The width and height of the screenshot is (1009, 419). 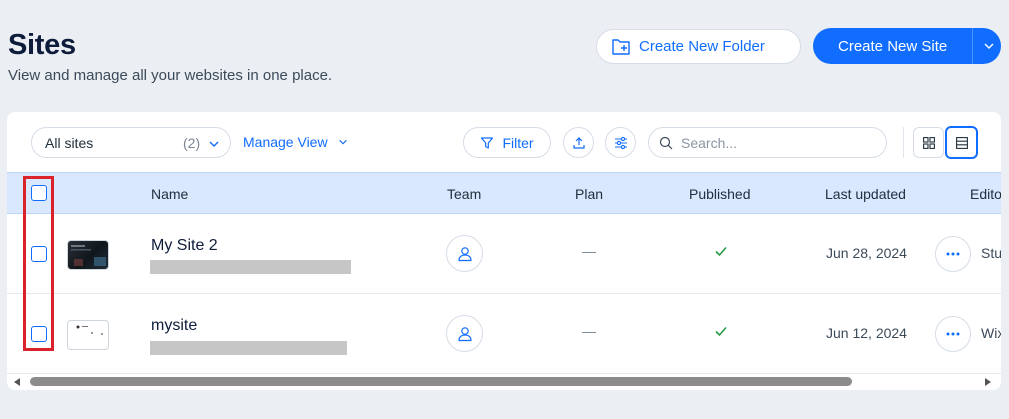 I want to click on button-divider, so click(x=972, y=46).